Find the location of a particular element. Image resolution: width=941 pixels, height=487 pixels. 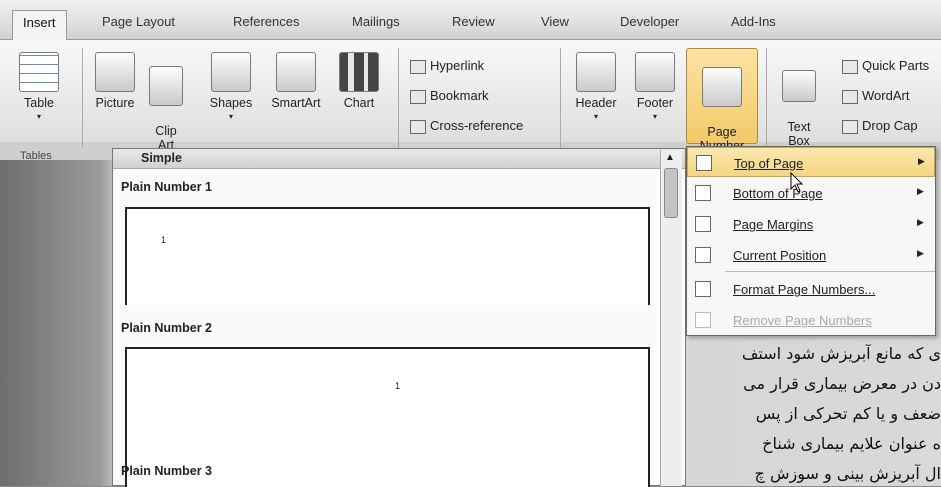

table-icon is located at coordinates (39, 72).